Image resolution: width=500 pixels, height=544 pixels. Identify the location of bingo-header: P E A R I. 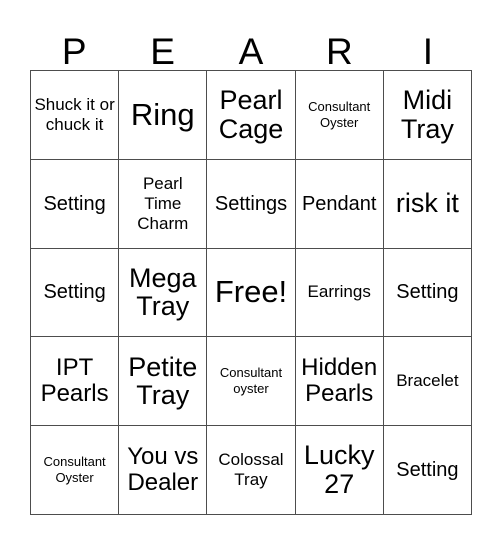
(251, 44).